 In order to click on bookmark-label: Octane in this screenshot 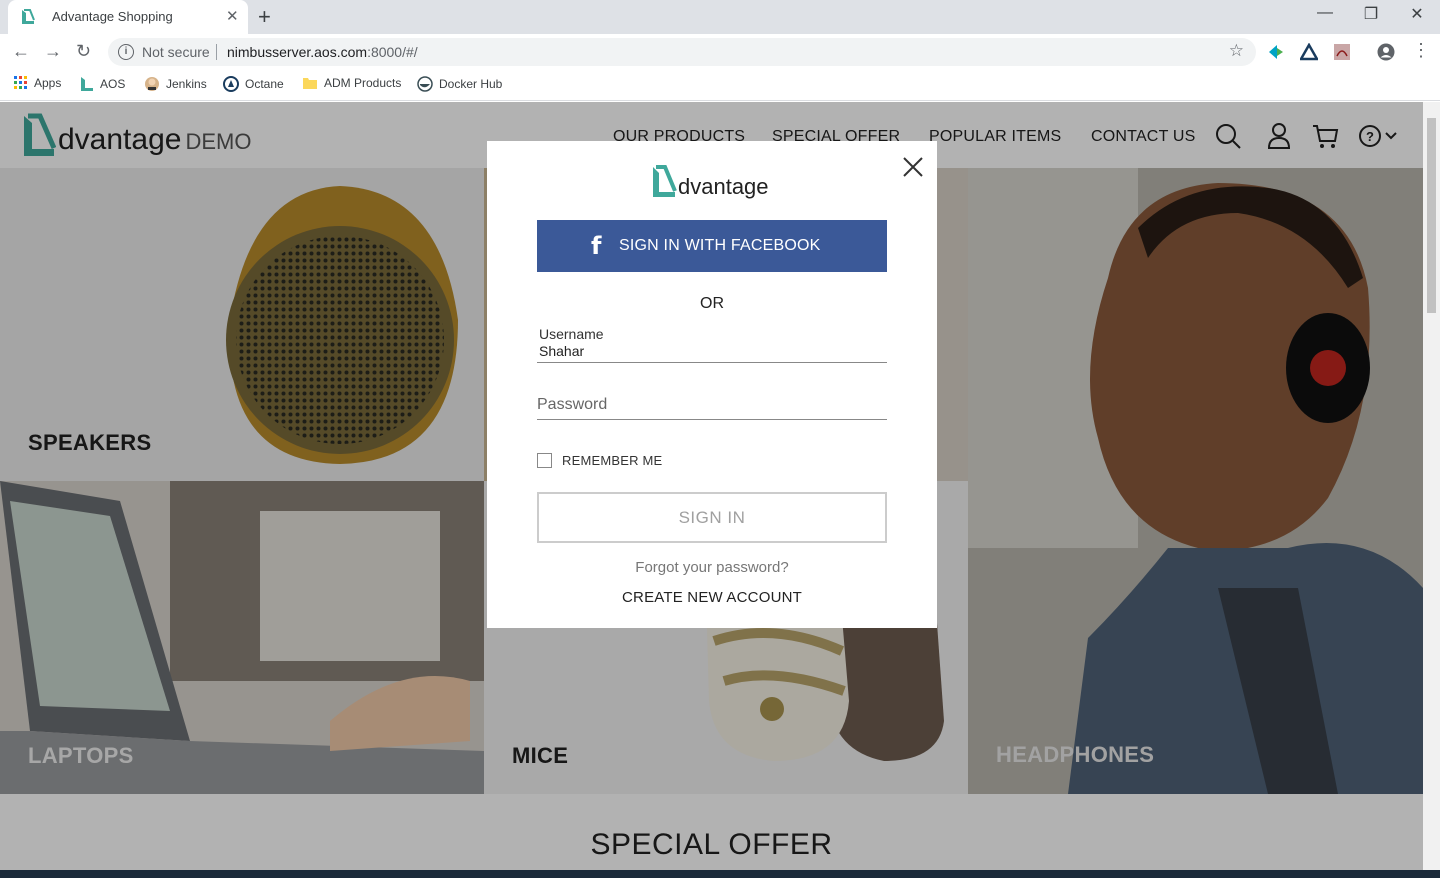, I will do `click(264, 84)`.